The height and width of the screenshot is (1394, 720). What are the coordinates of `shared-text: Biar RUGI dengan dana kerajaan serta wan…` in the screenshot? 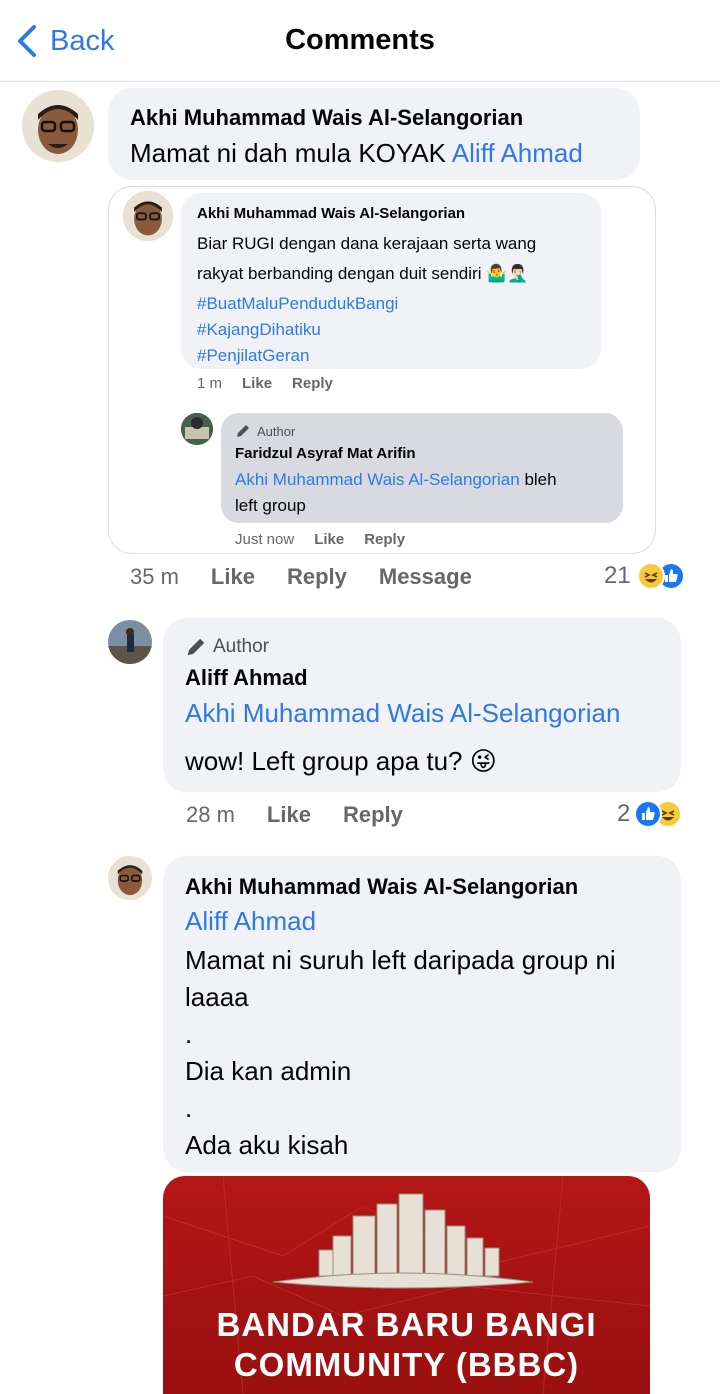 It's located at (397, 259).